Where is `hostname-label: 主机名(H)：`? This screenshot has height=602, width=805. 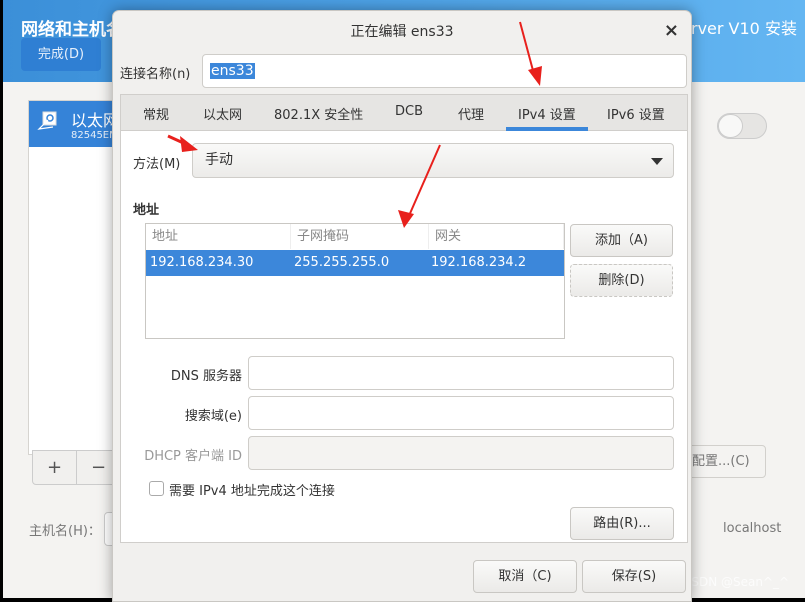 hostname-label: 主机名(H)： is located at coordinates (65, 531).